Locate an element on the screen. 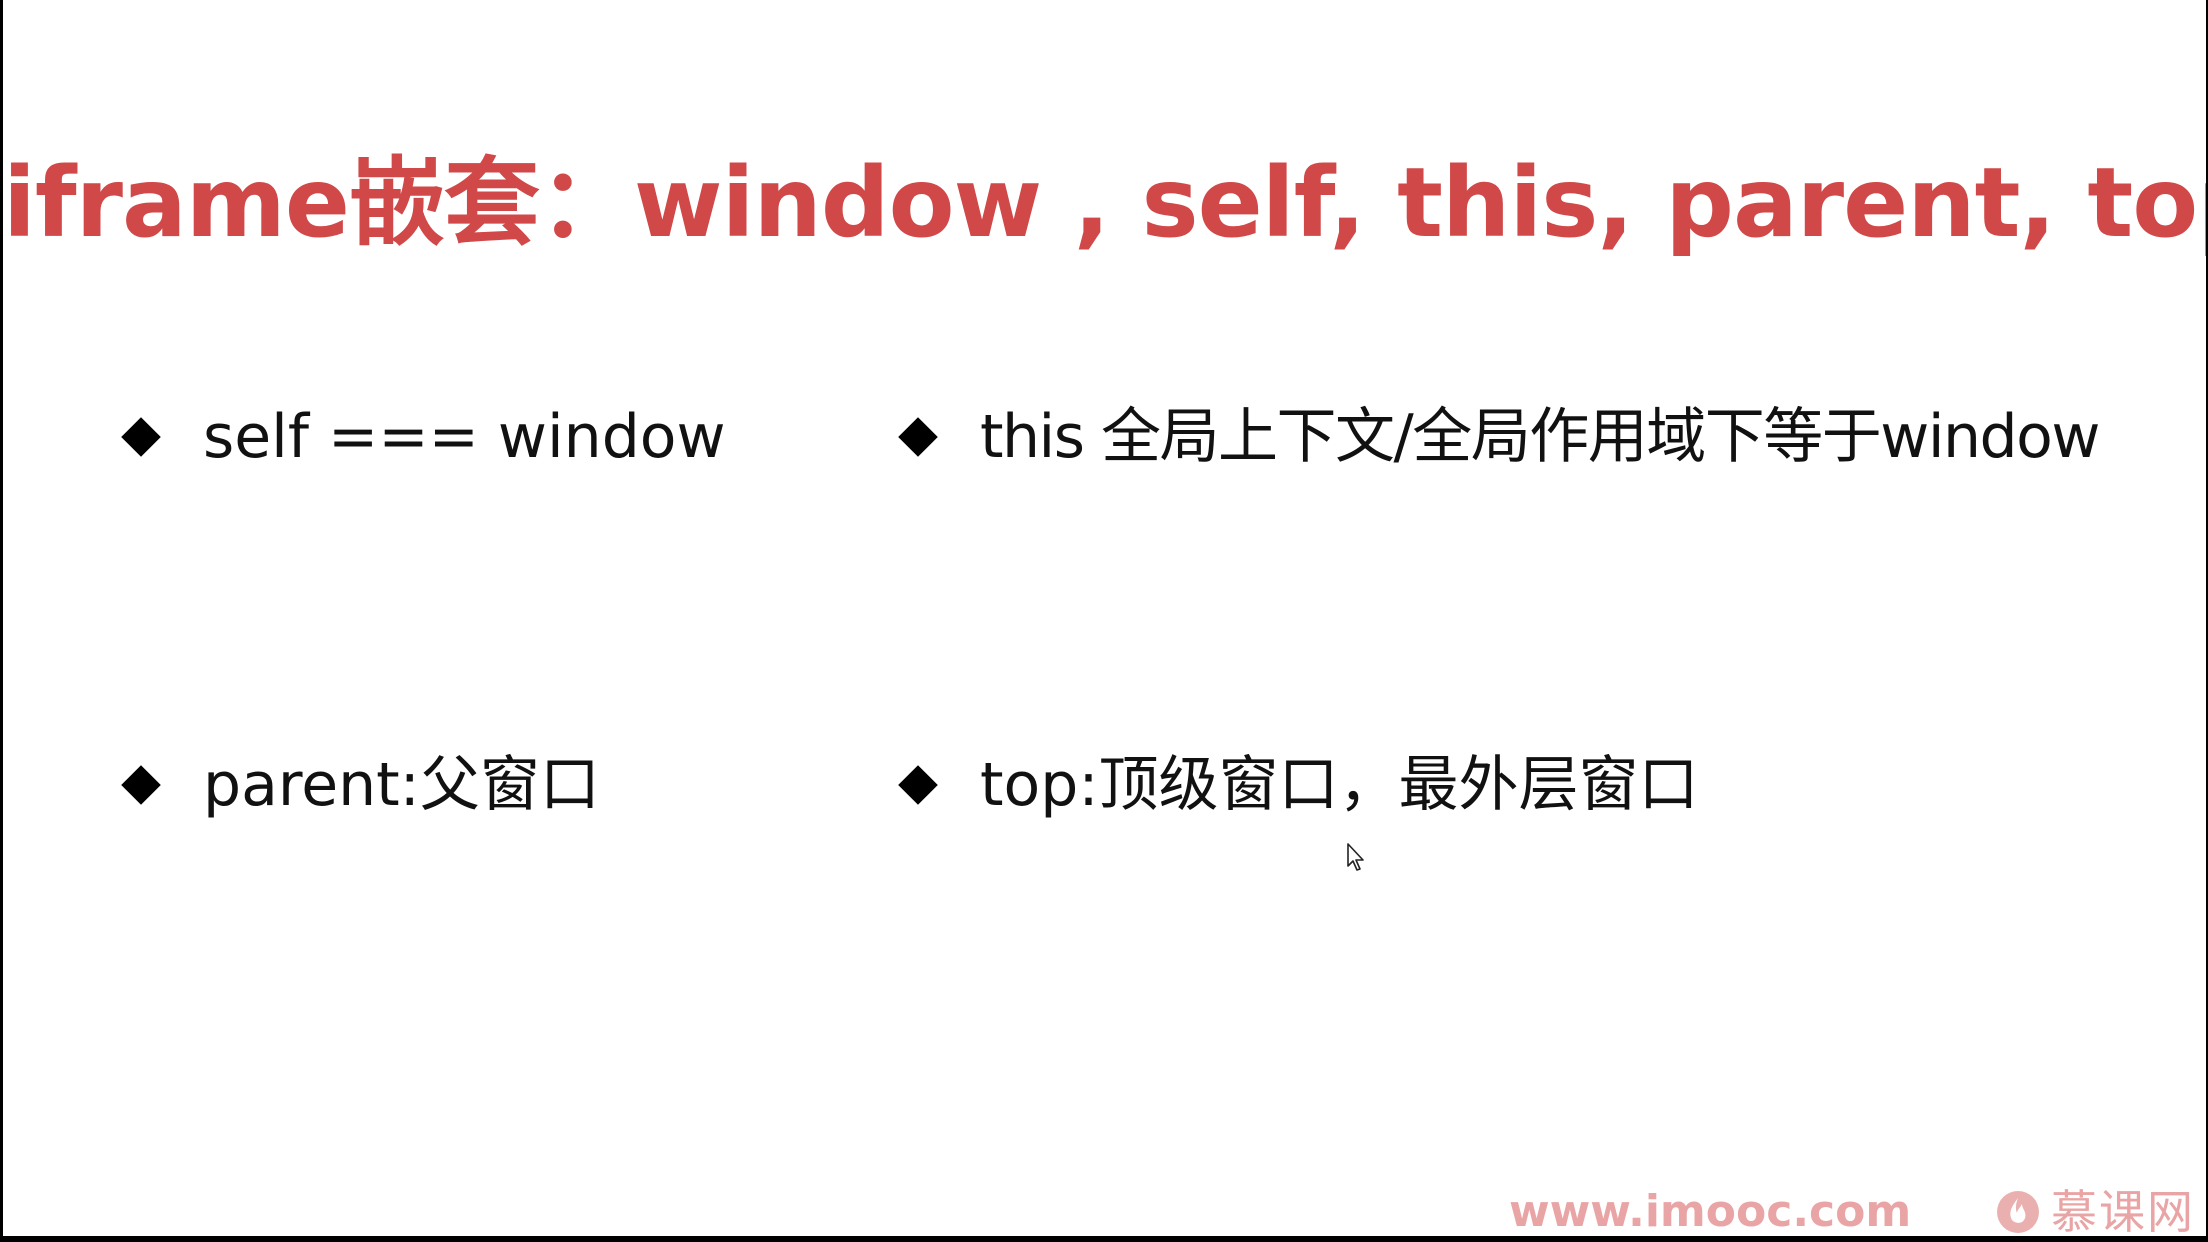 This screenshot has width=2208, height=1242. bullet-item-top: top:顶级窗口，最外层窗口 is located at coordinates (1295, 785).